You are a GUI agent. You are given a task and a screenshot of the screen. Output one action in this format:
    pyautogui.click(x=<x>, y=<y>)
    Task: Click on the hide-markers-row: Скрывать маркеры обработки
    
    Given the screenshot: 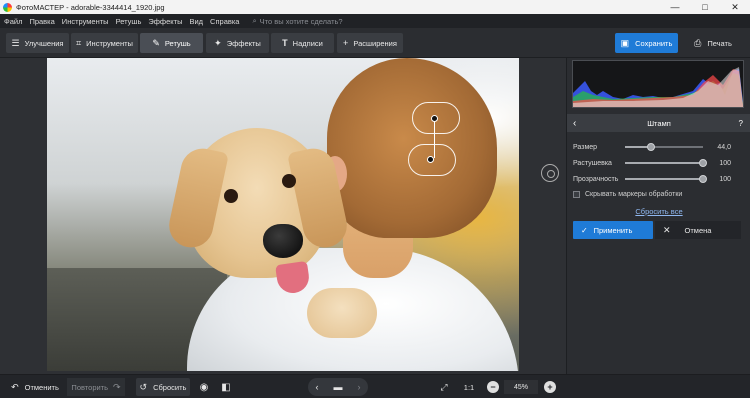 What is the action you would take?
    pyautogui.click(x=627, y=194)
    